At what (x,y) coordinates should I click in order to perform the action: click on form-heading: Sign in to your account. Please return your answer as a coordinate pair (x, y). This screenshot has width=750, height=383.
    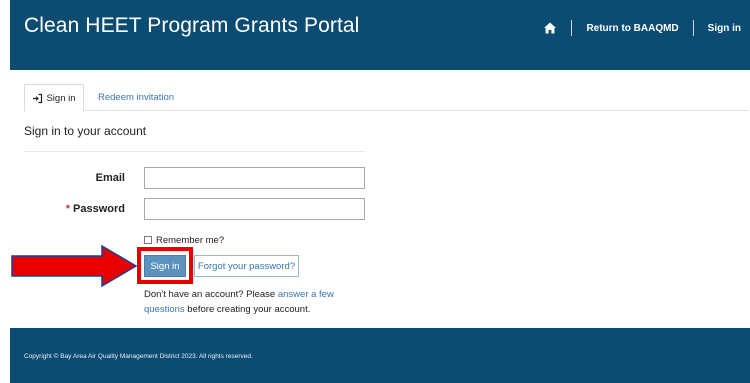
    Looking at the image, I should click on (85, 131).